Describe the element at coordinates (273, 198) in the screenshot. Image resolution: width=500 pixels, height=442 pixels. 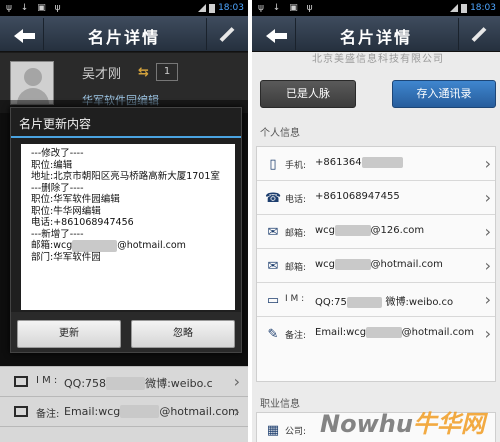
I see `telephone-icon: ☎` at that location.